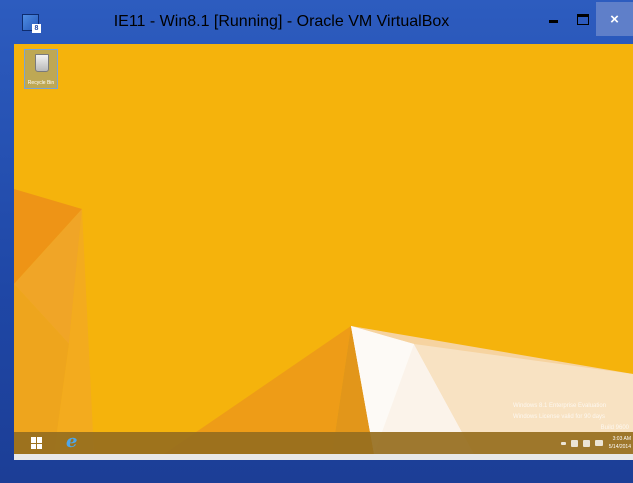 This screenshot has width=633, height=483. I want to click on maximize-icon, so click(583, 19).